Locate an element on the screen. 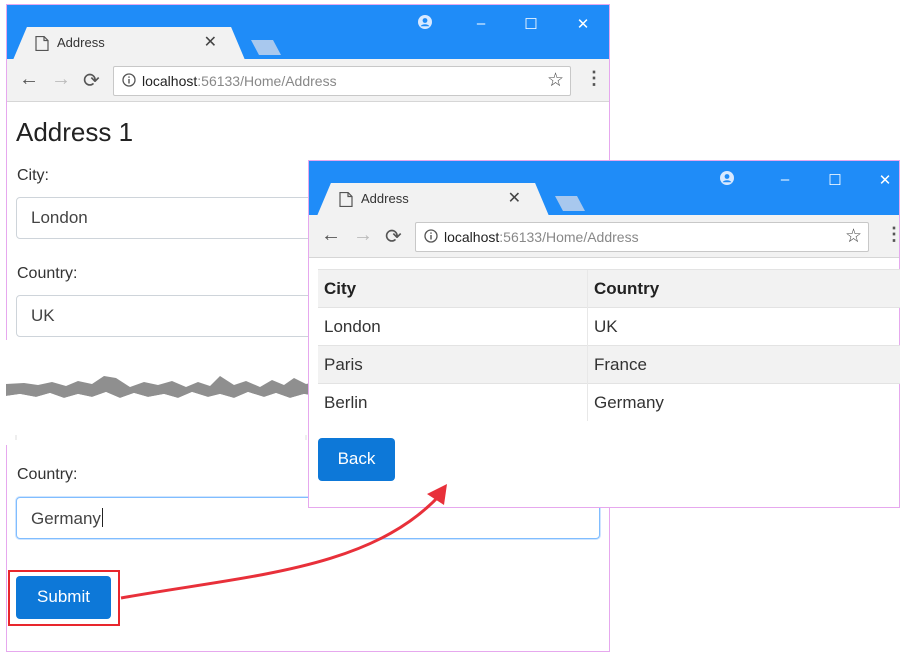 The height and width of the screenshot is (652, 900). flow-arrow is located at coordinates (283, 542).